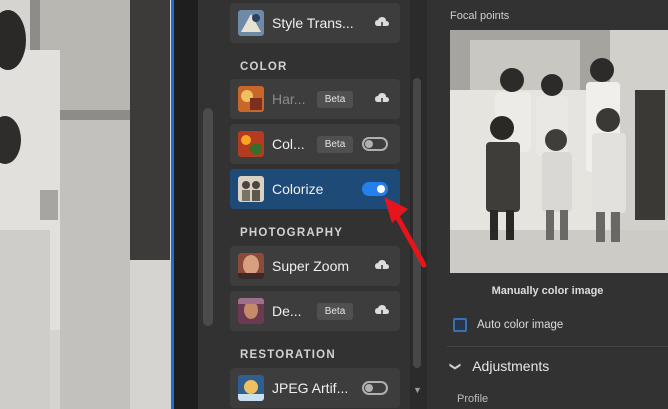 The width and height of the screenshot is (668, 409). I want to click on filter-harmonization: Har... Beta, so click(315, 99).